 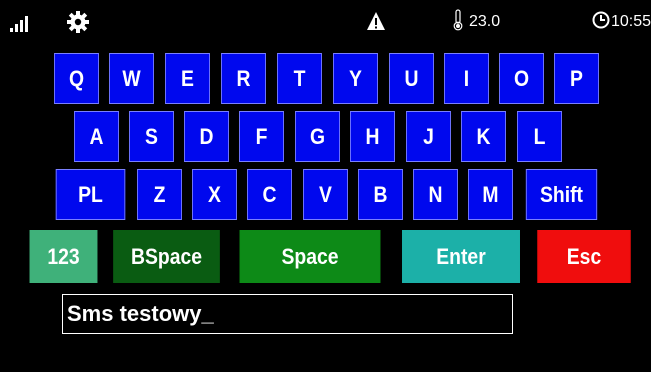 What do you see at coordinates (166, 256) in the screenshot?
I see `key-bspace: BSpace` at bounding box center [166, 256].